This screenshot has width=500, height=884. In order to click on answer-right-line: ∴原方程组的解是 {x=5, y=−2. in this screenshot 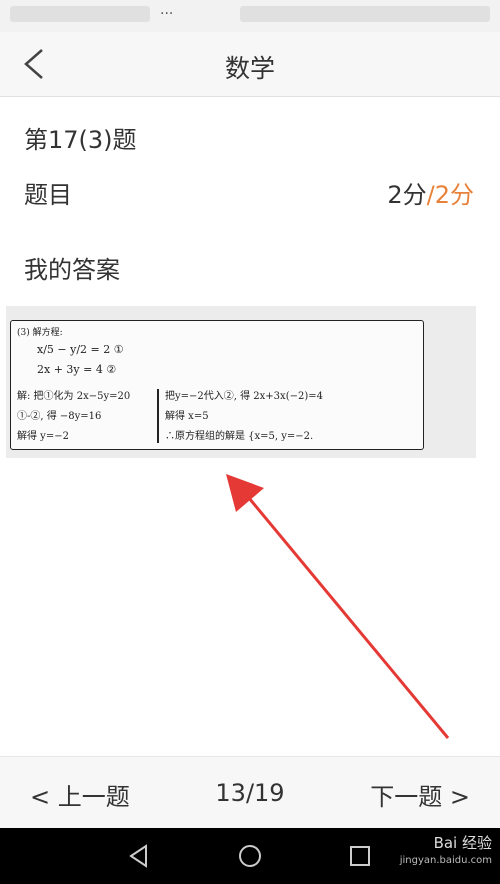, I will do `click(239, 436)`.